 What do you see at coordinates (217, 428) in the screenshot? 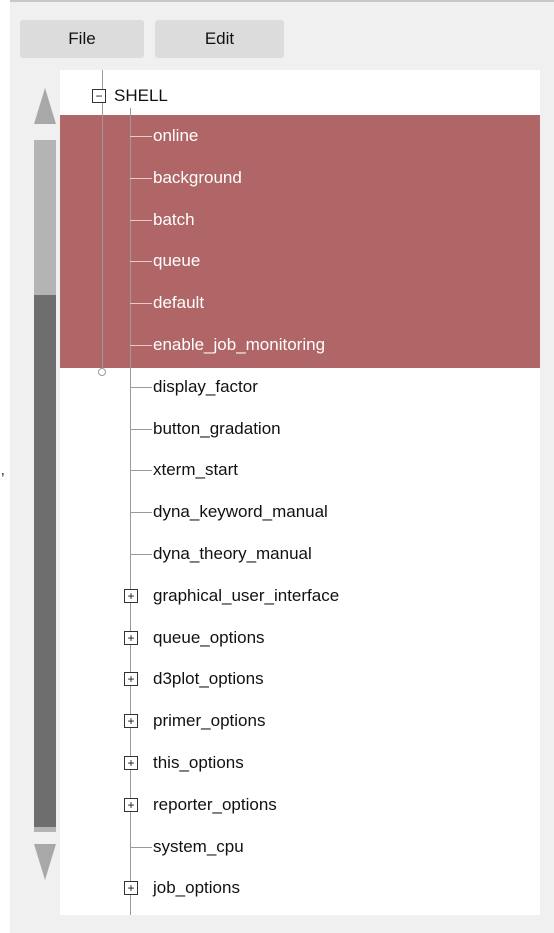
I see `tree-node-label: button_gradation` at bounding box center [217, 428].